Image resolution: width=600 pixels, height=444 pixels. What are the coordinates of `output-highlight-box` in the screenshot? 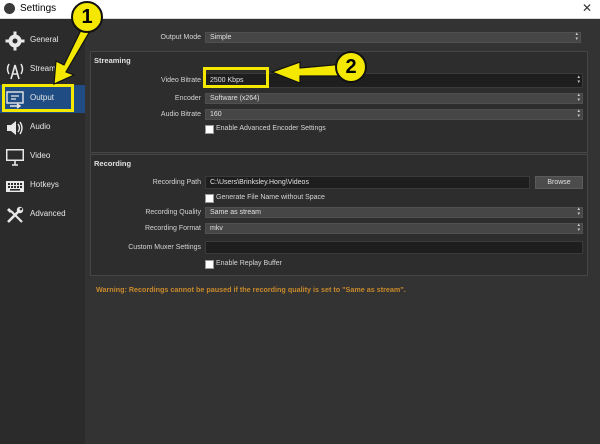 It's located at (38, 98).